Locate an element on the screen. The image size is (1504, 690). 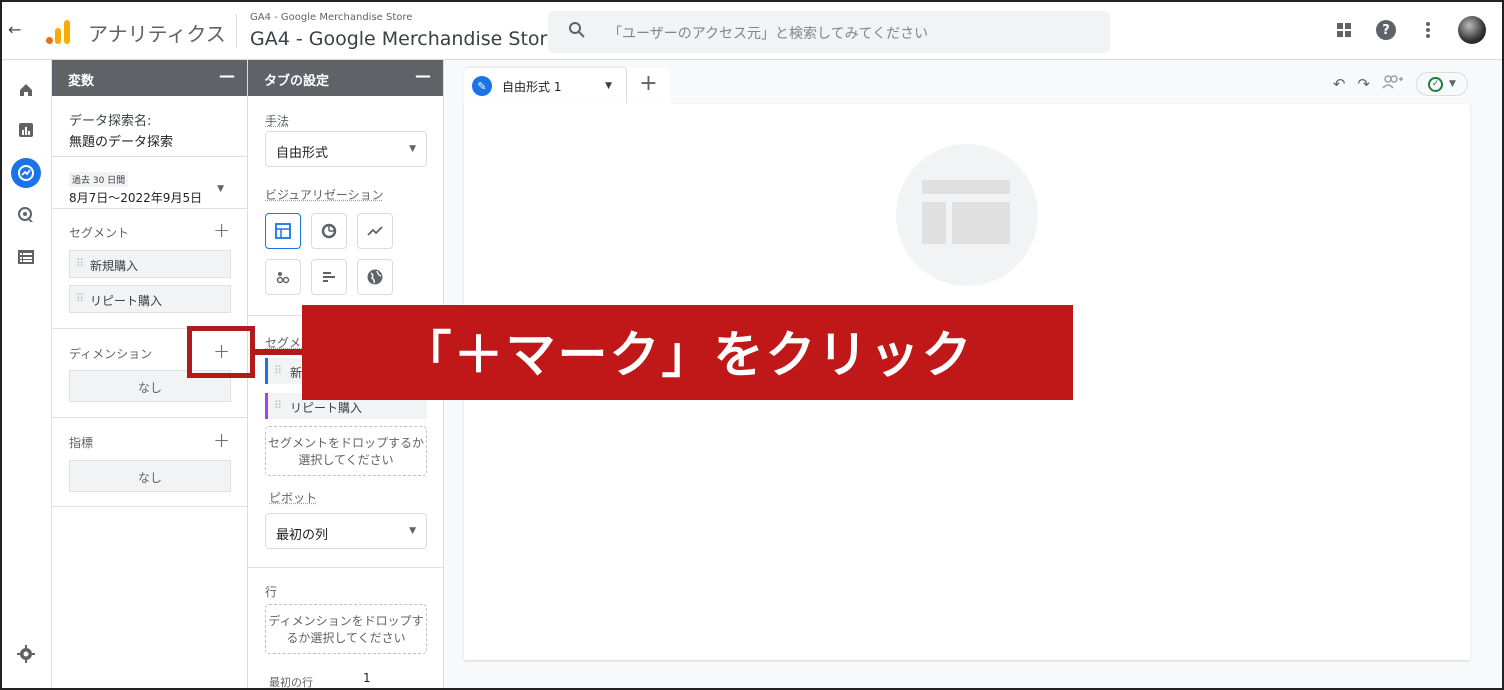
minimize-tab-settings-button: — is located at coordinates (423, 75).